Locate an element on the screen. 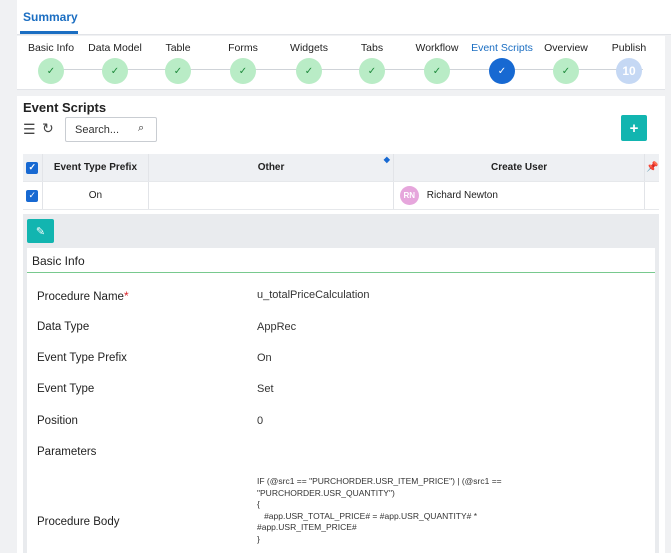 The image size is (671, 553). field-value-procedure-name: u_totalPriceCalculation is located at coordinates (313, 295).